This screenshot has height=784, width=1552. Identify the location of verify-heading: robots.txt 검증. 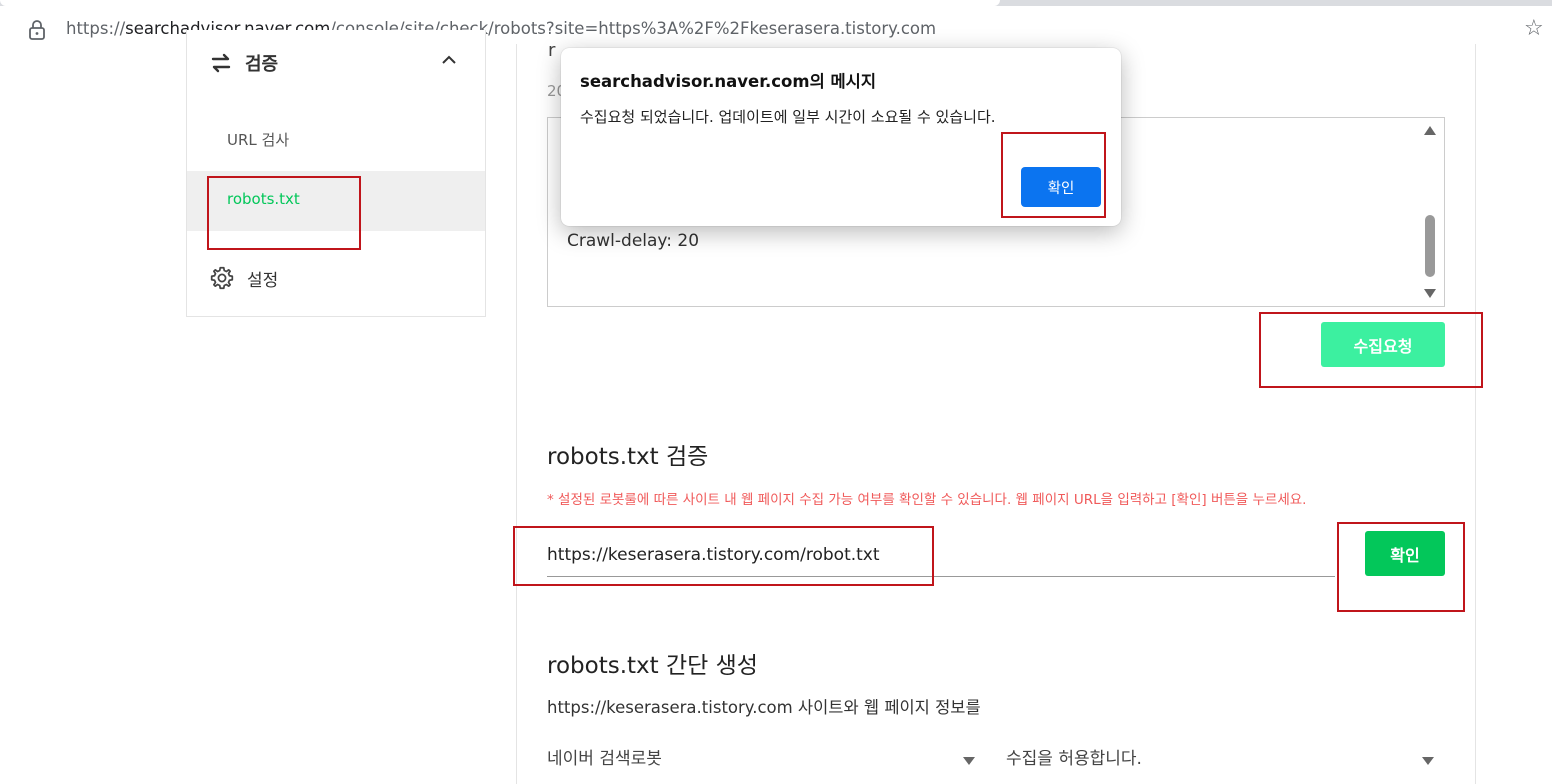
(628, 457).